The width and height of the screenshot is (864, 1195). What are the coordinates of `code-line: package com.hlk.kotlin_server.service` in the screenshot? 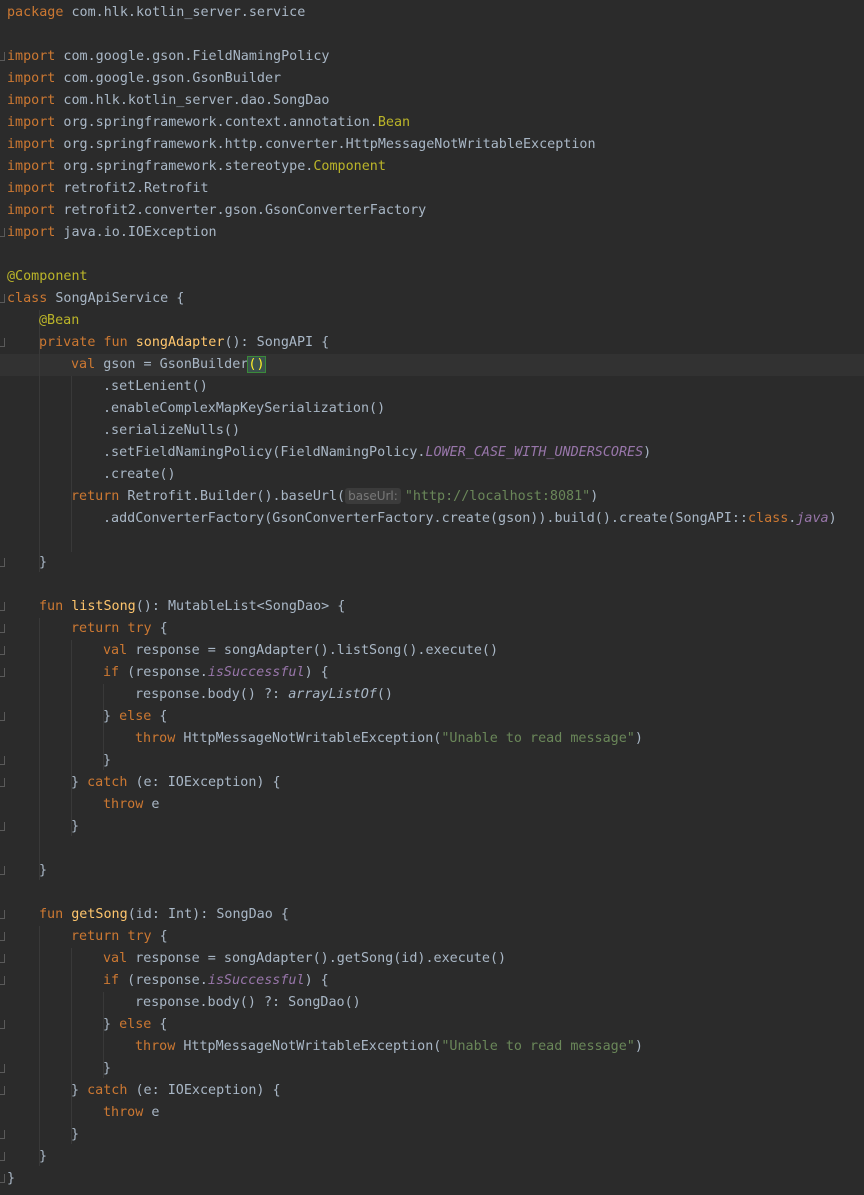 It's located at (156, 13).